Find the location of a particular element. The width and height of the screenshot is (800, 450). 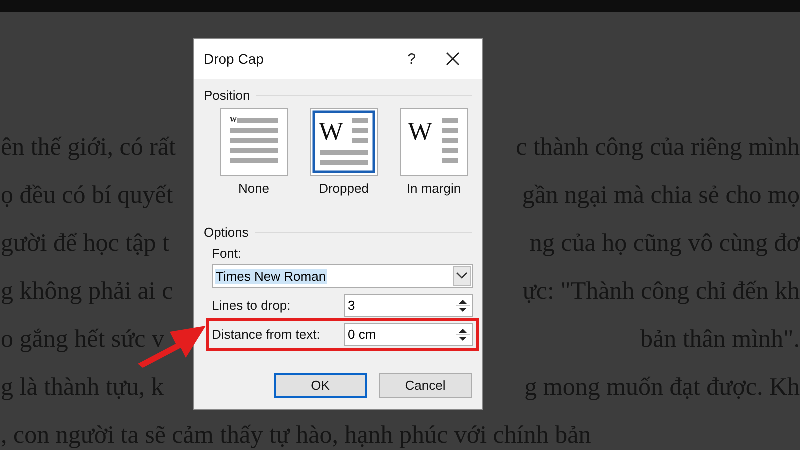

field-label: Font: is located at coordinates (227, 253).